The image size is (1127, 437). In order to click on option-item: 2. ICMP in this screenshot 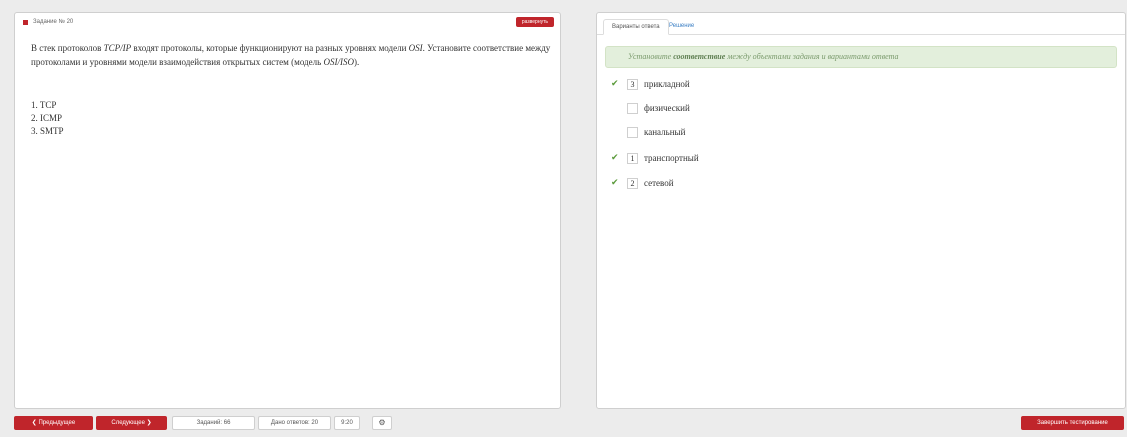, I will do `click(47, 118)`.